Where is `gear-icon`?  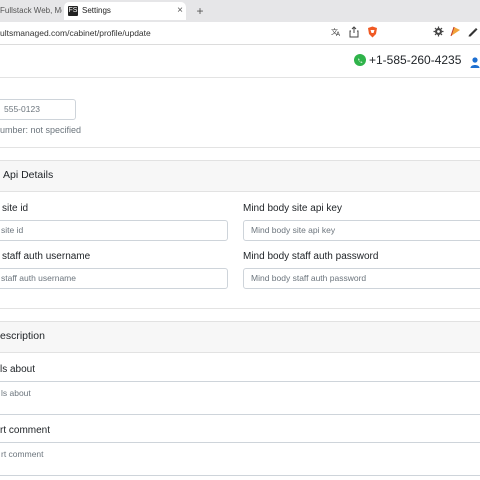
gear-icon is located at coordinates (438, 32).